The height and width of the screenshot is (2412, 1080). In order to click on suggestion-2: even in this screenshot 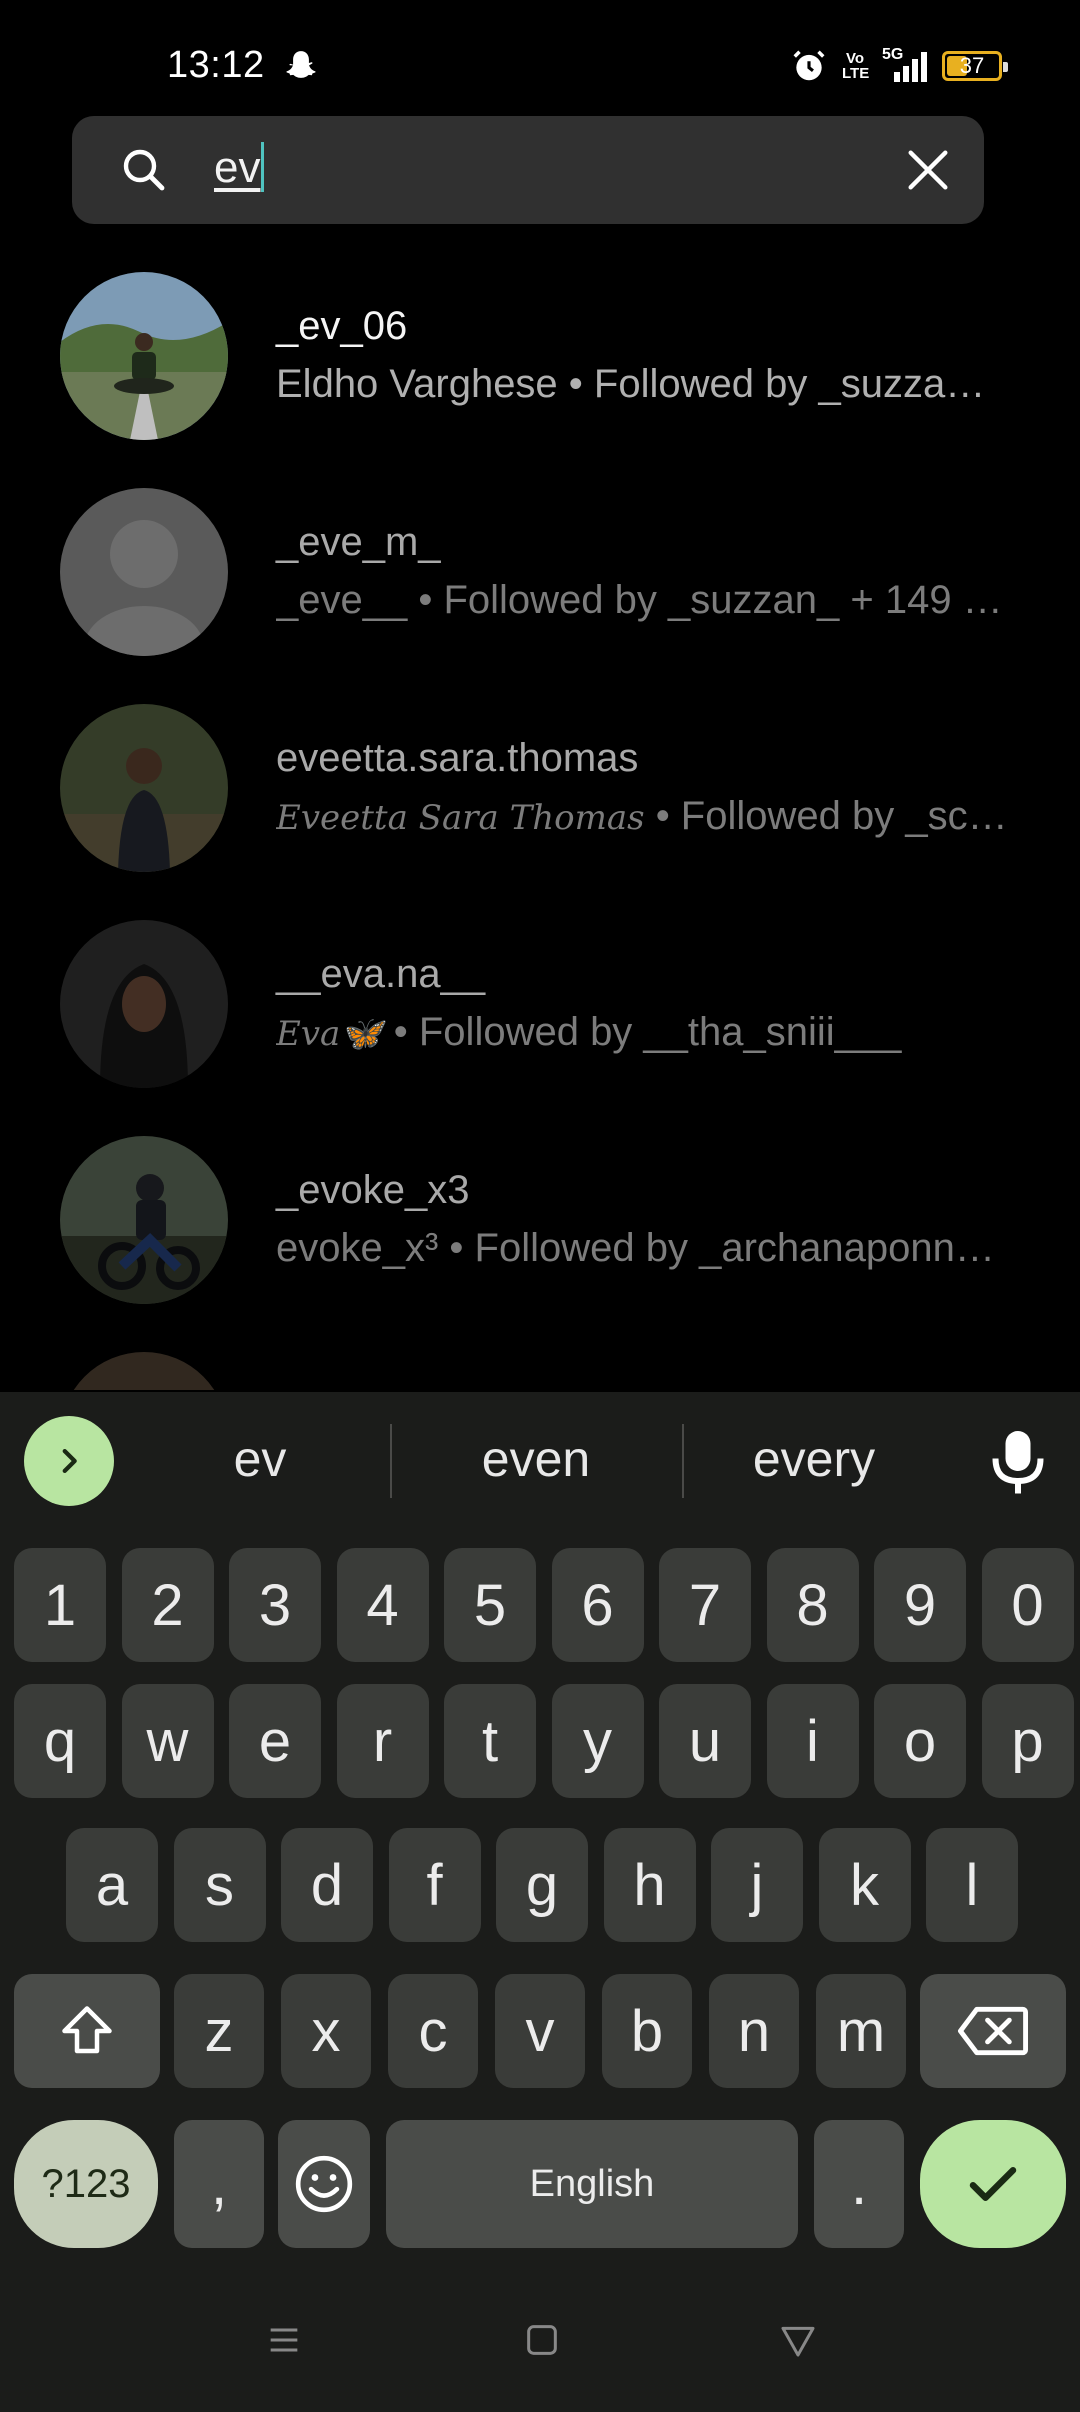, I will do `click(536, 1459)`.